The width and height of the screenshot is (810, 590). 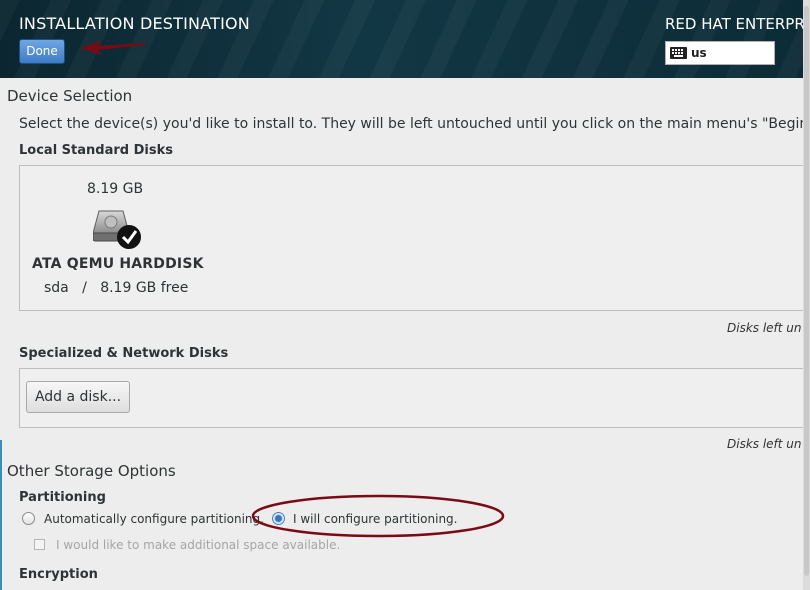 I want to click on scrollbar, so click(x=806, y=295).